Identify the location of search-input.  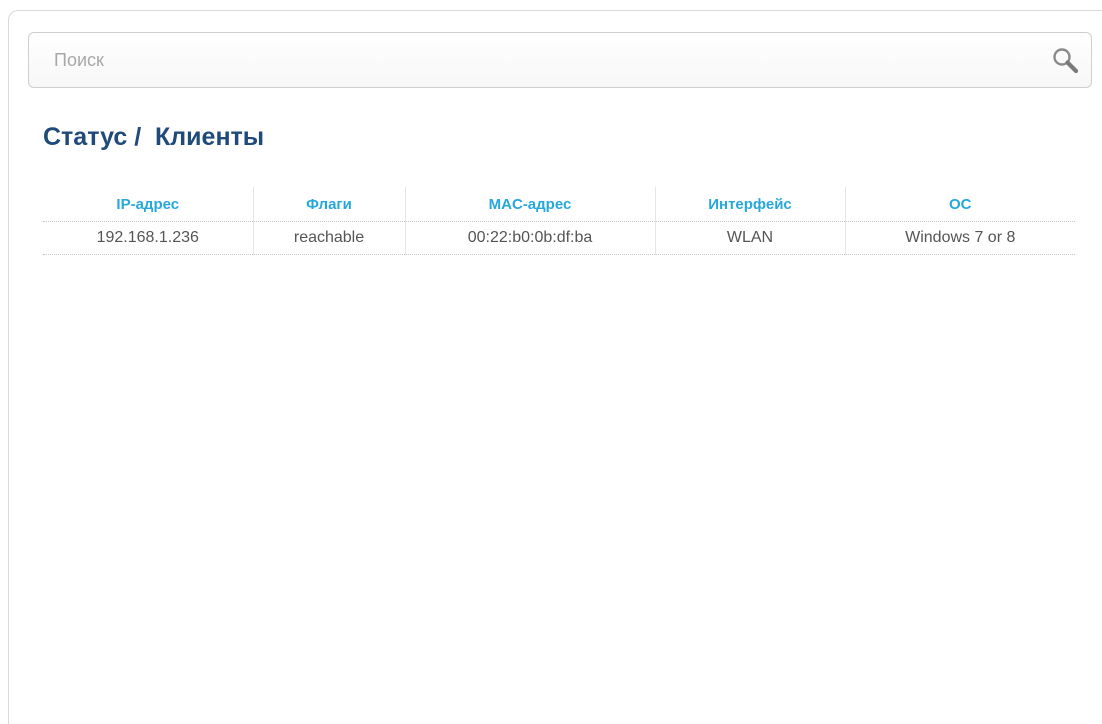
(529, 60).